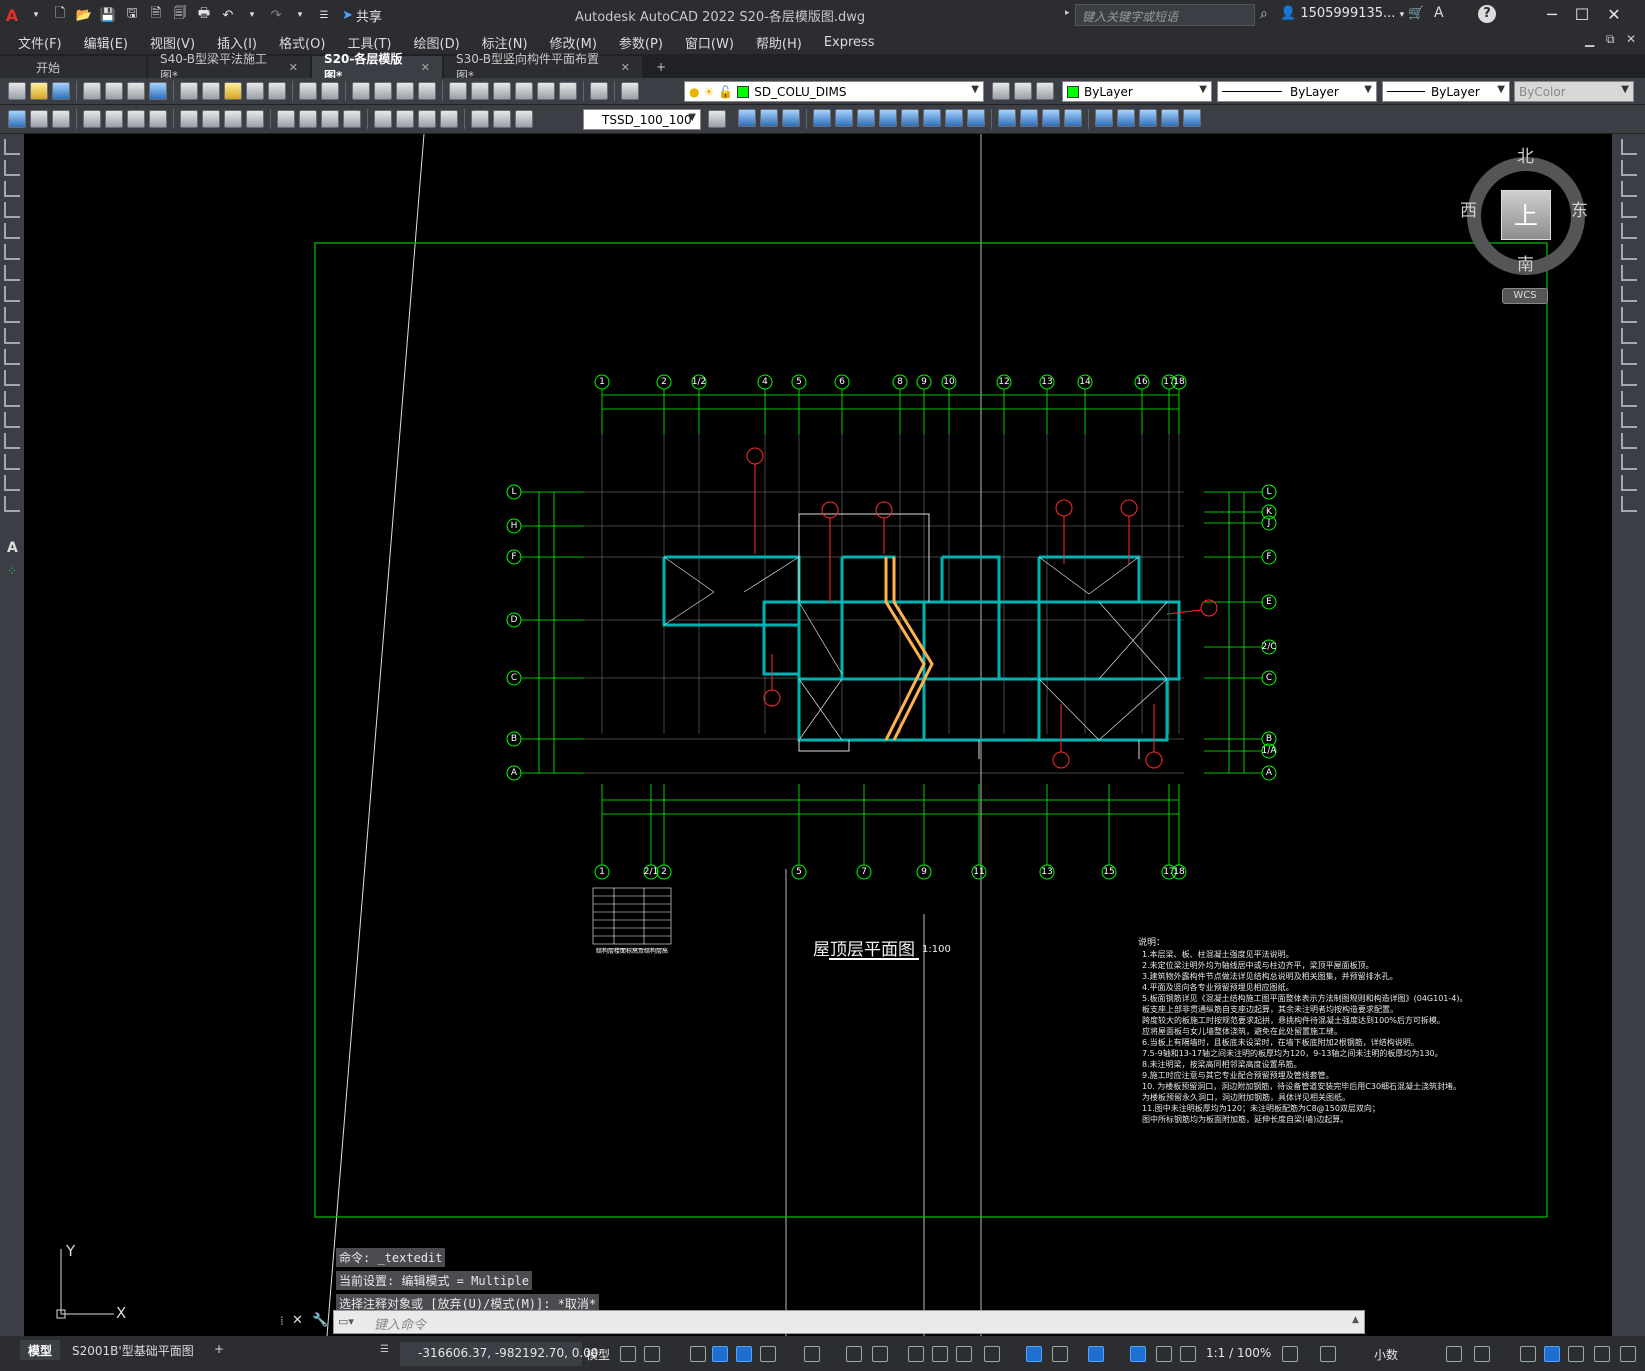  What do you see at coordinates (1628, 189) in the screenshot?
I see `mirror-icon` at bounding box center [1628, 189].